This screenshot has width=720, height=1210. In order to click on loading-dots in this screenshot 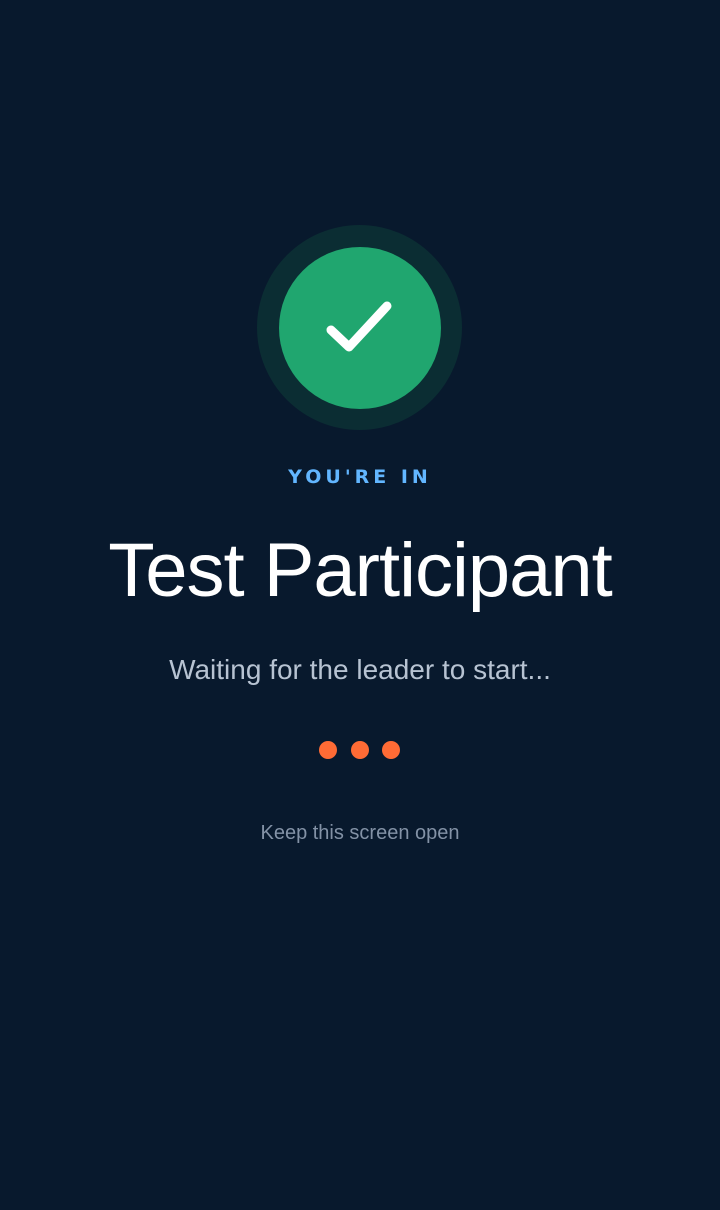, I will do `click(360, 750)`.